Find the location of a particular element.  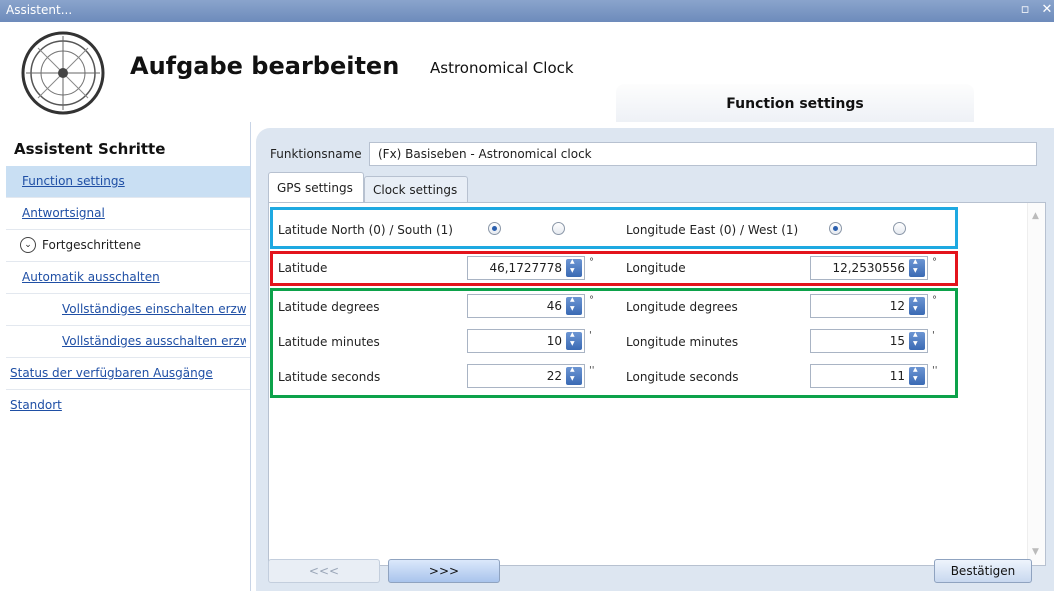

lat-north-radio is located at coordinates (494, 228).